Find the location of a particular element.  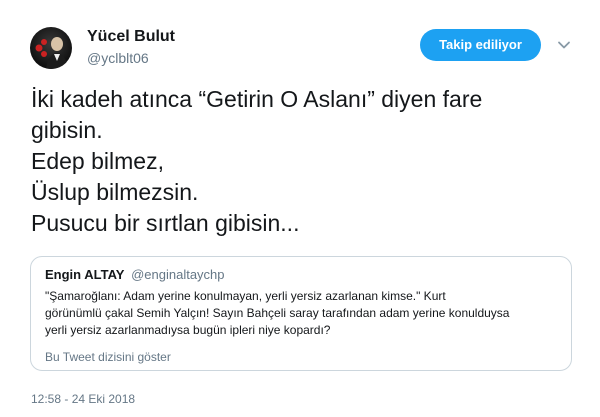

author-avatar is located at coordinates (51, 48).